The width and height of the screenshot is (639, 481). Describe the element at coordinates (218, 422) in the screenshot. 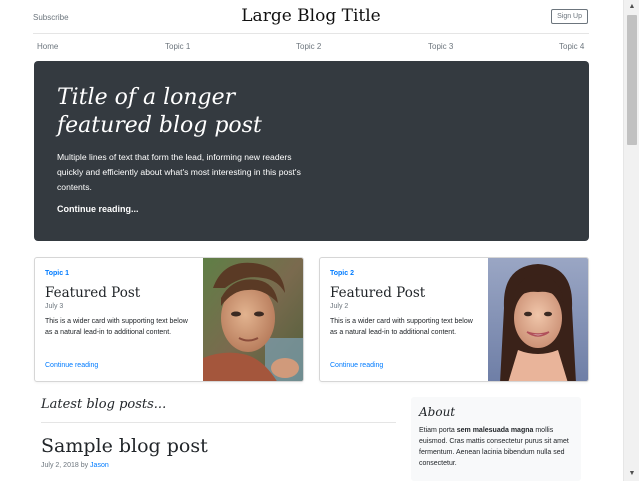

I see `section-divider` at that location.